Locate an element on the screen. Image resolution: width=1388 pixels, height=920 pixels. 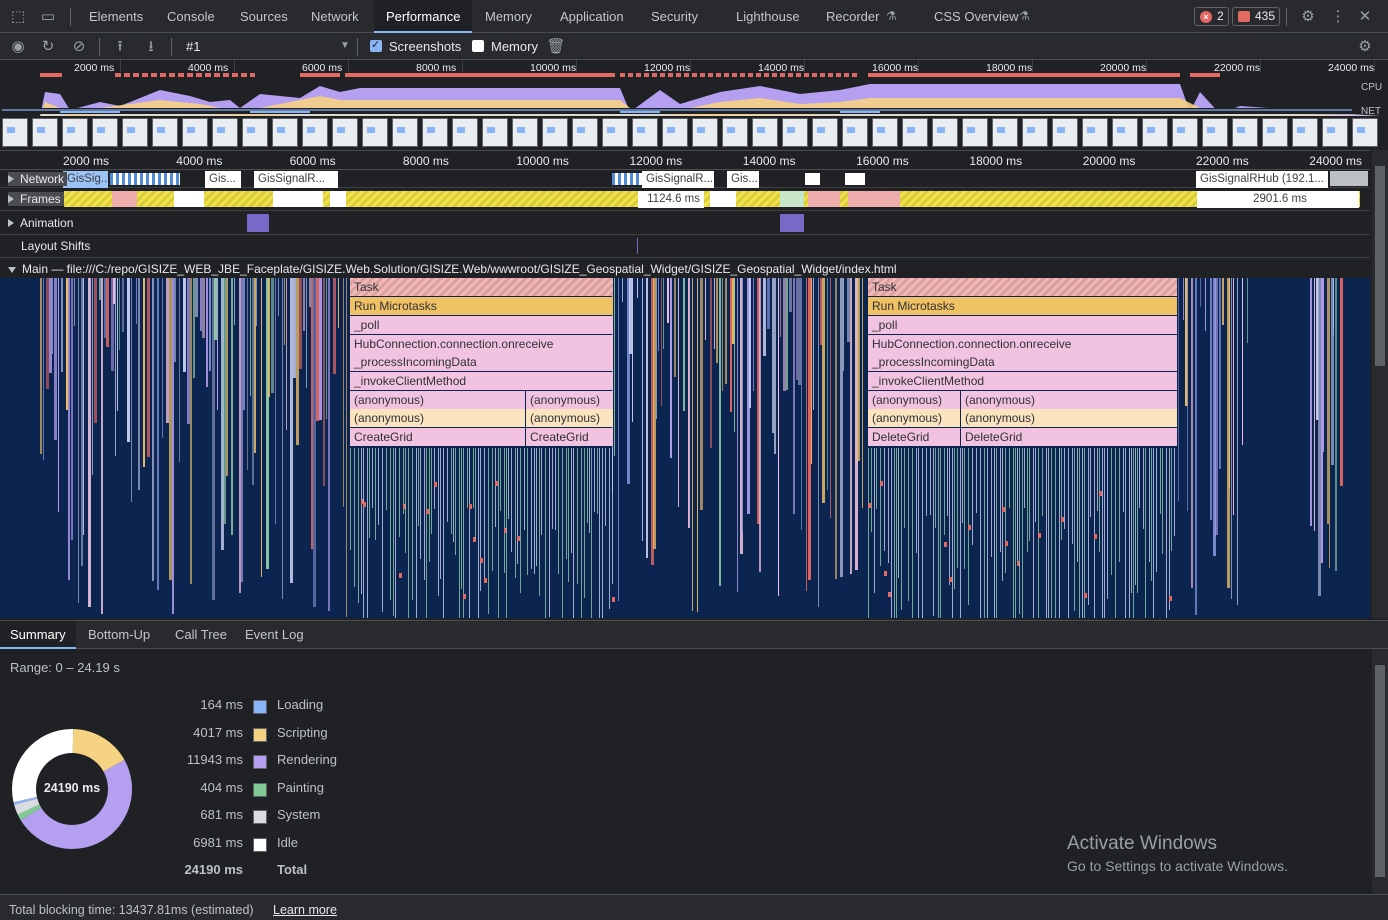
network-track-label: Network is located at coordinates (38, 179).